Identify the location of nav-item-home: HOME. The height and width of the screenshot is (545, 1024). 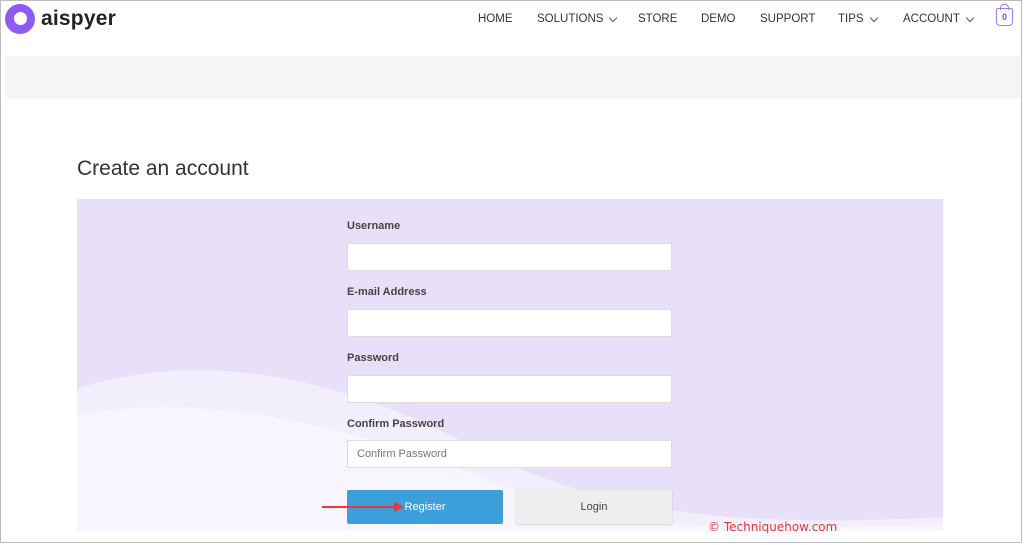
(495, 19).